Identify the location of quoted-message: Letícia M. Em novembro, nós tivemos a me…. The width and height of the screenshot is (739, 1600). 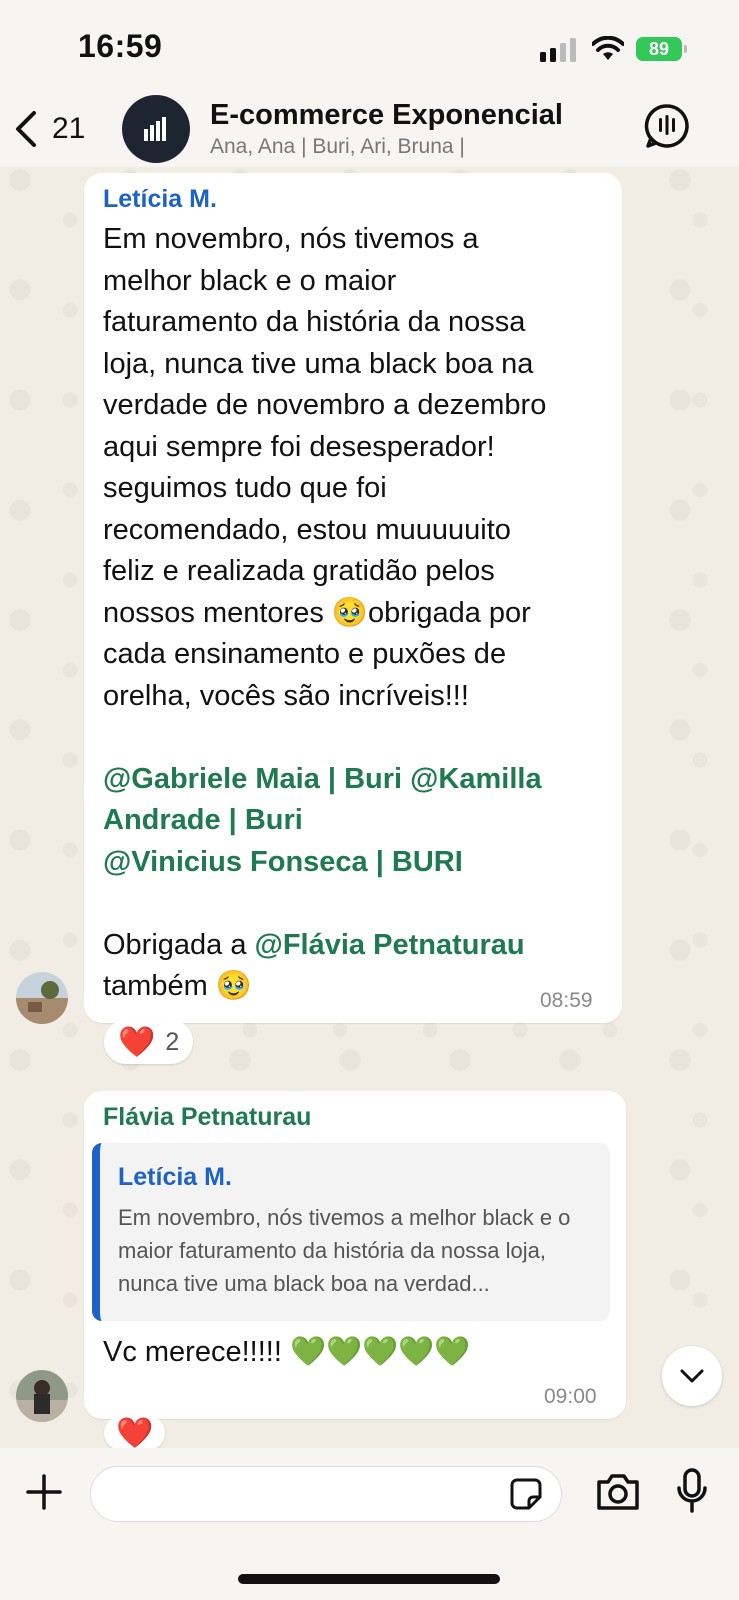
(351, 1232).